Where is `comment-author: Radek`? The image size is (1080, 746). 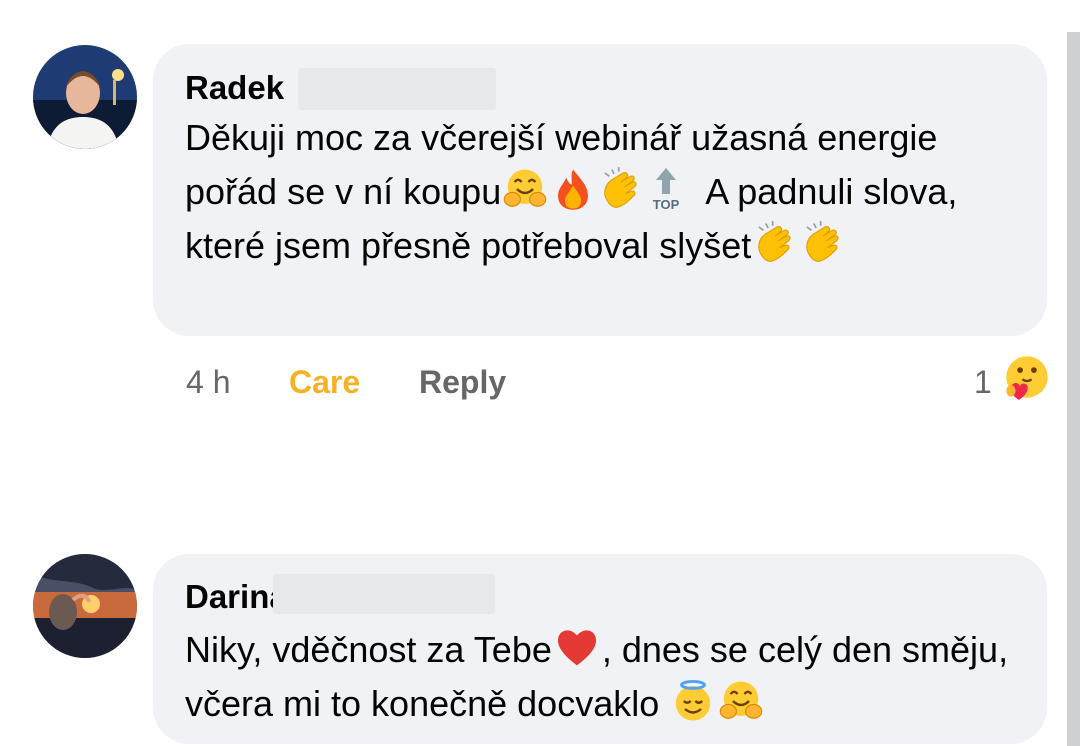
comment-author: Radek is located at coordinates (234, 88).